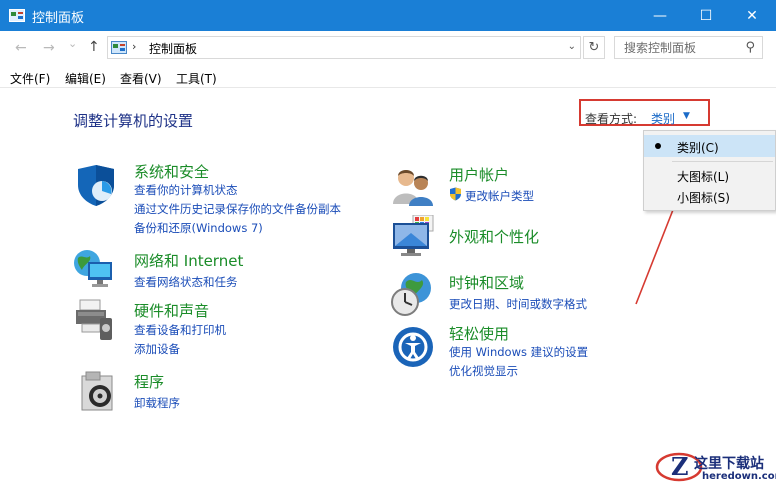  I want to click on menu-option-label: 小图标(S), so click(703, 198).